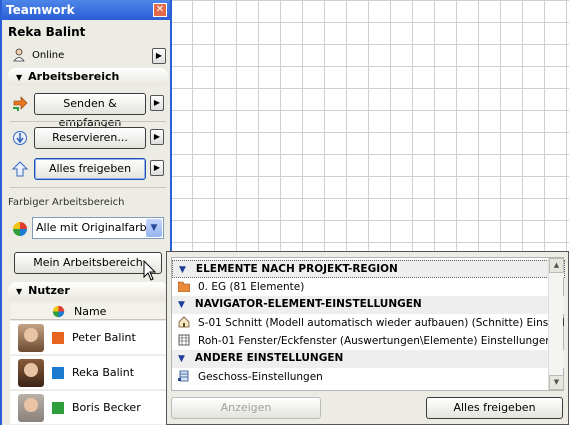 The image size is (569, 425). I want to click on popup-release-all-label: Alles freigeben, so click(494, 407).